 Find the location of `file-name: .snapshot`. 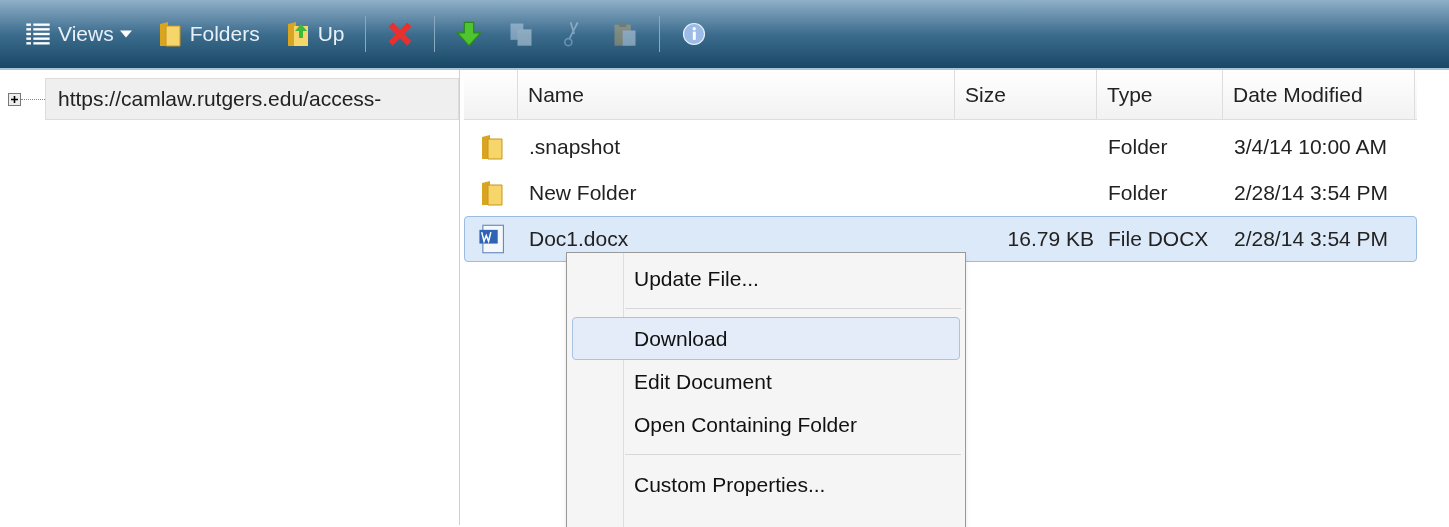

file-name: .snapshot is located at coordinates (575, 147).